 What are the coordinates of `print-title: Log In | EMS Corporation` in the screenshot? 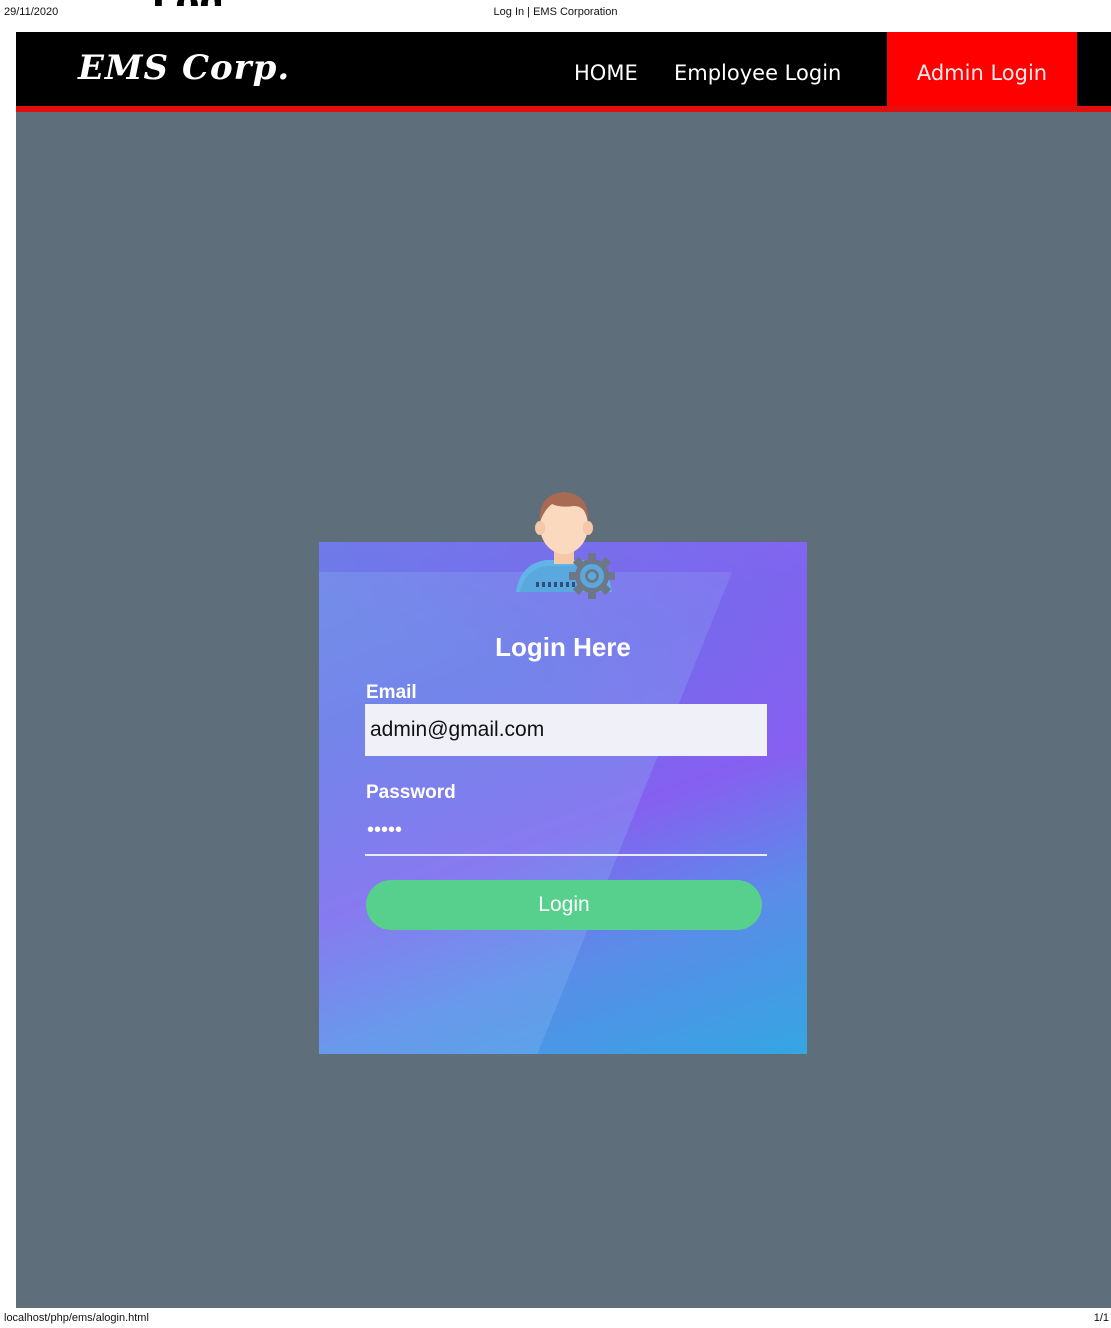 It's located at (555, 12).